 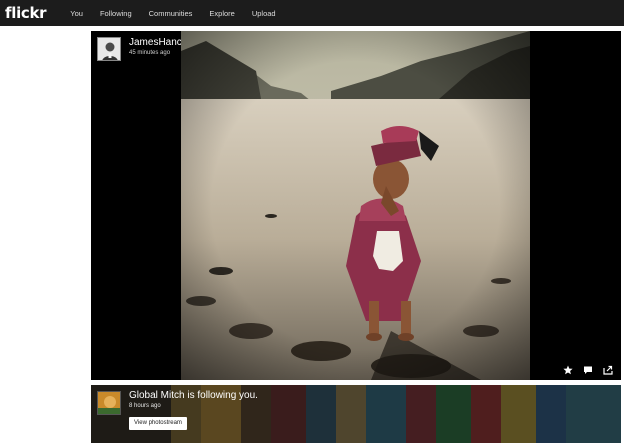 What do you see at coordinates (193, 395) in the screenshot?
I see `notification-title: Global Mitch is following you.` at bounding box center [193, 395].